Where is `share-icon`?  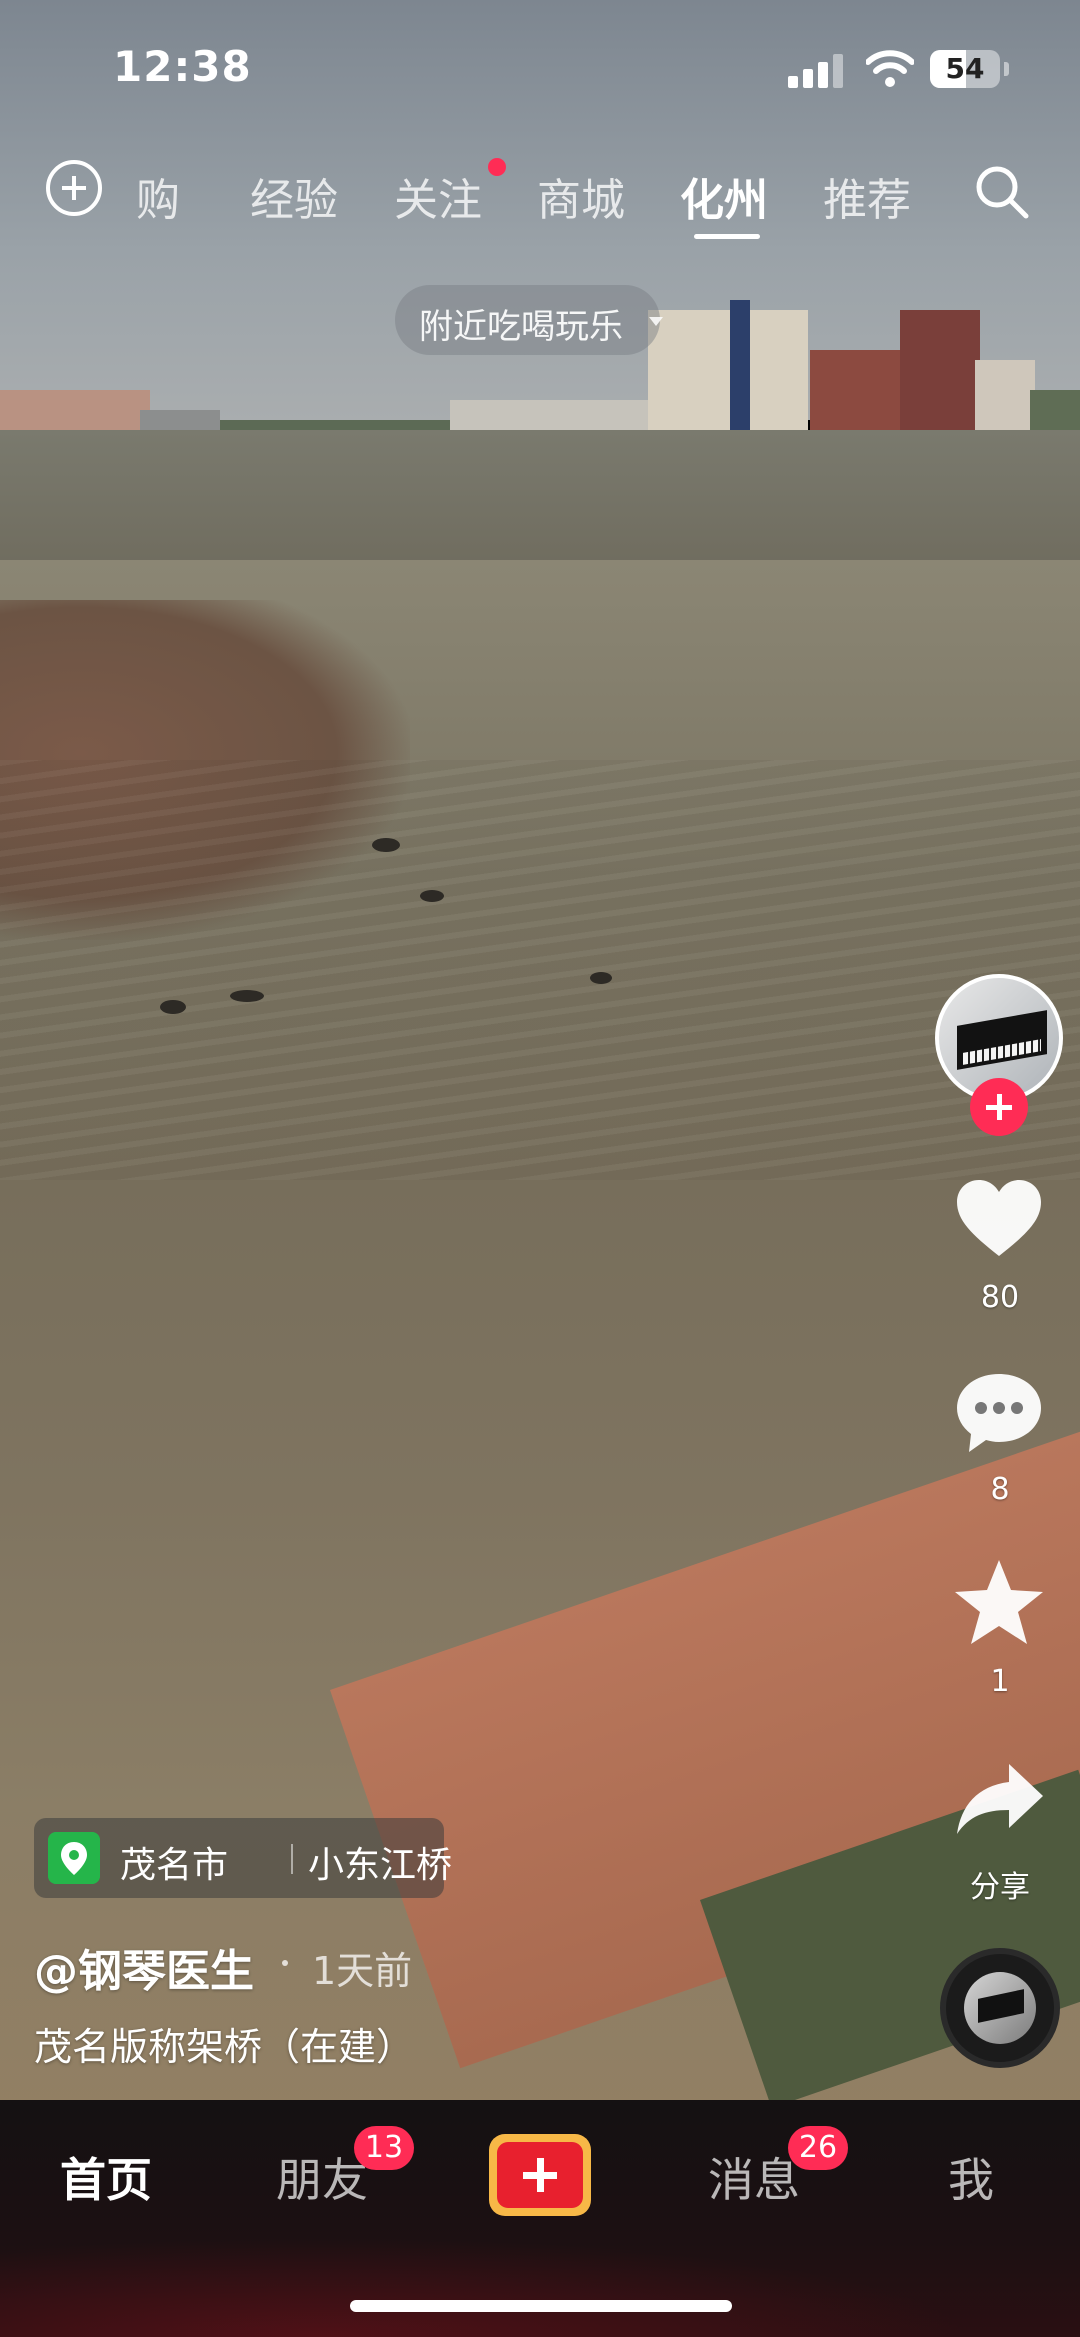
share-icon is located at coordinates (999, 1800).